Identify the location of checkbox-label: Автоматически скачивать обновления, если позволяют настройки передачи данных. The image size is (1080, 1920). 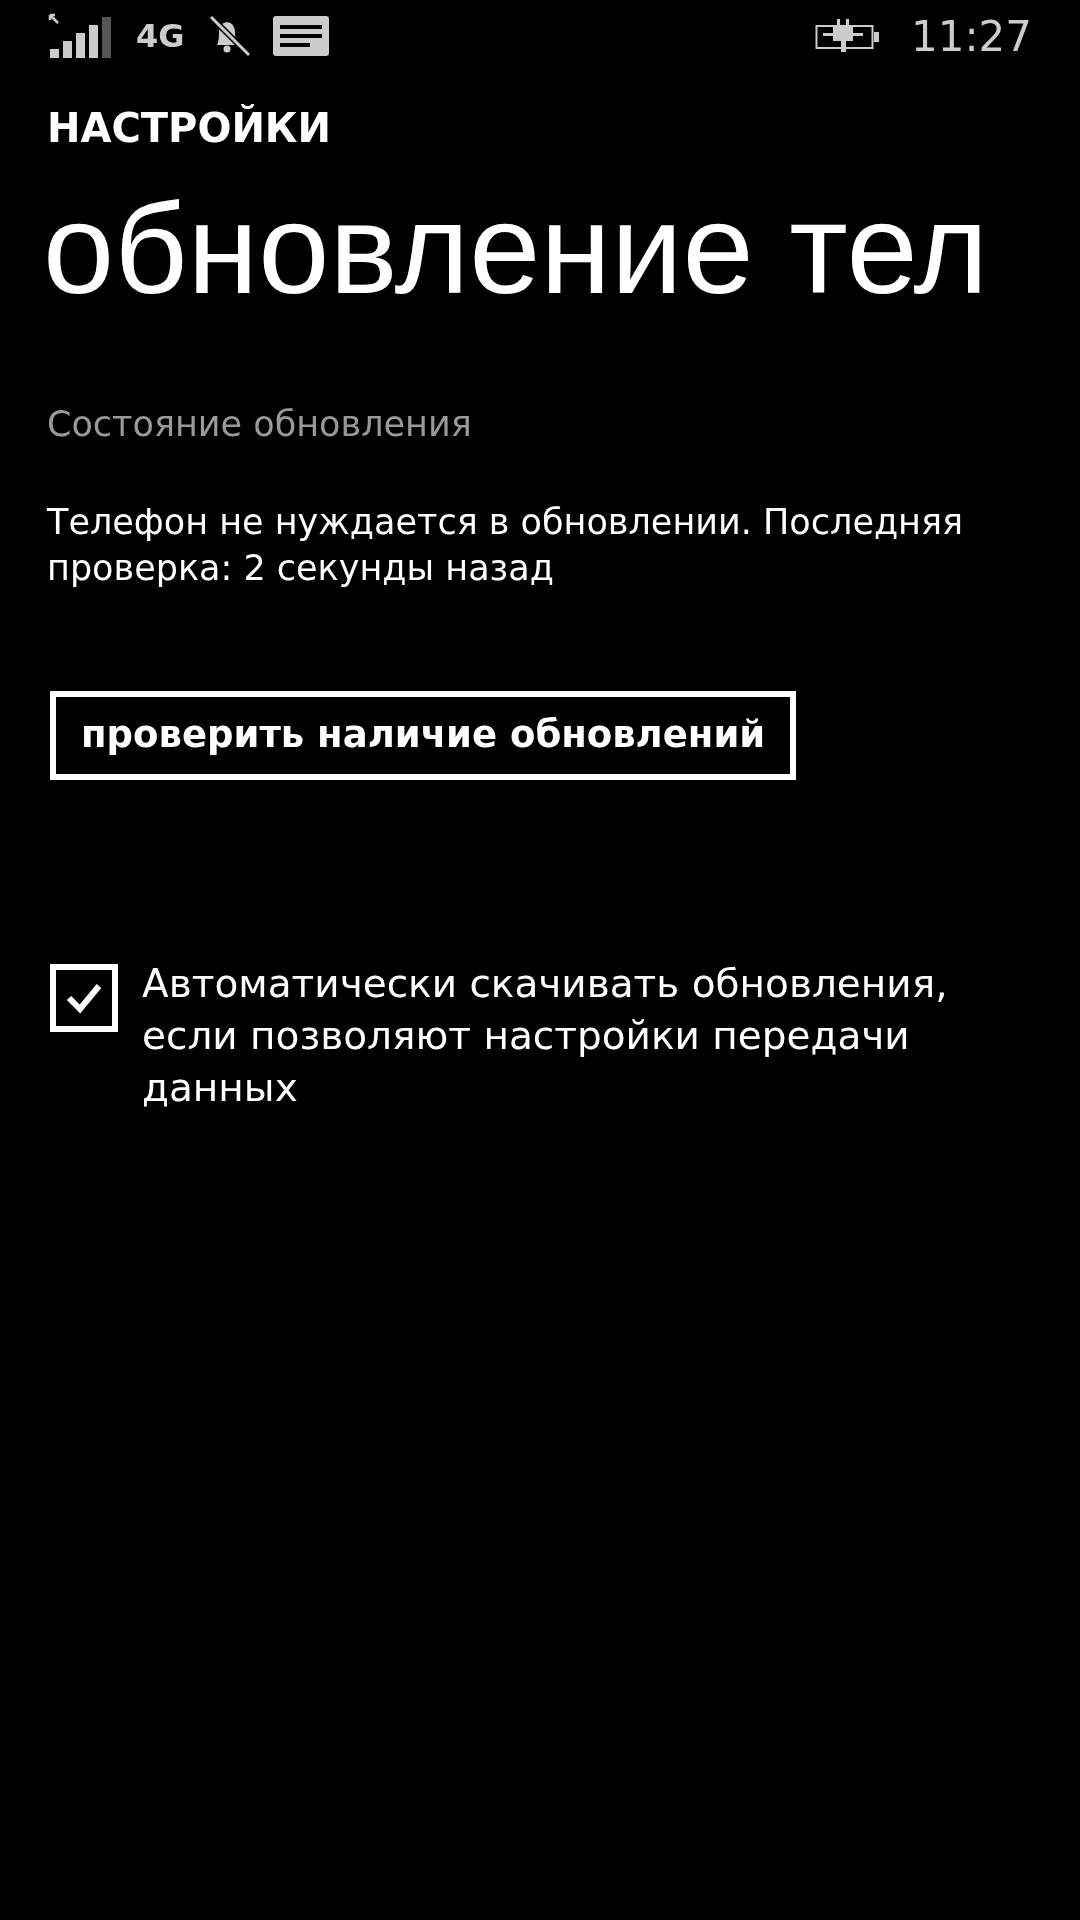
(582, 1035).